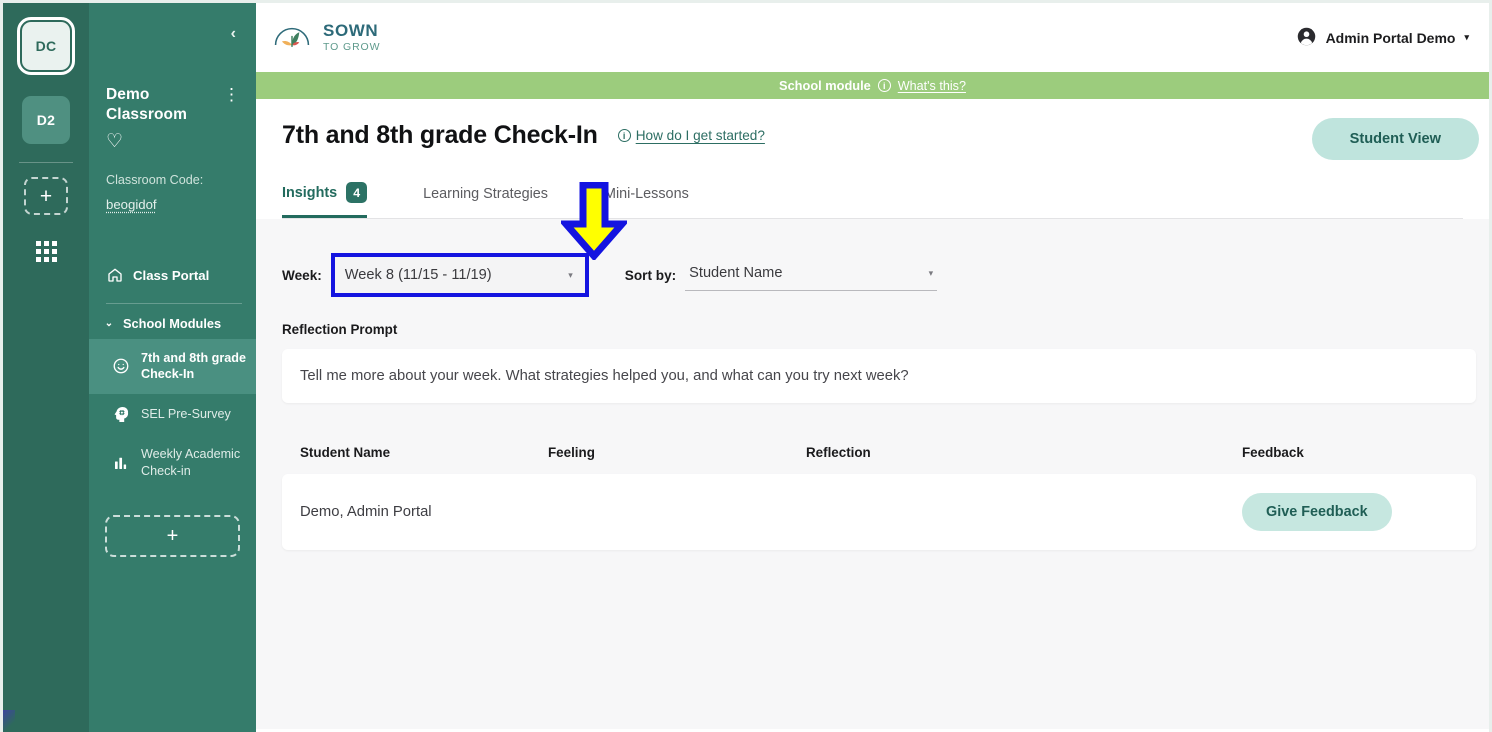 The width and height of the screenshot is (1492, 732). What do you see at coordinates (811, 275) in the screenshot?
I see `sort-by-select: Student Name ▾` at bounding box center [811, 275].